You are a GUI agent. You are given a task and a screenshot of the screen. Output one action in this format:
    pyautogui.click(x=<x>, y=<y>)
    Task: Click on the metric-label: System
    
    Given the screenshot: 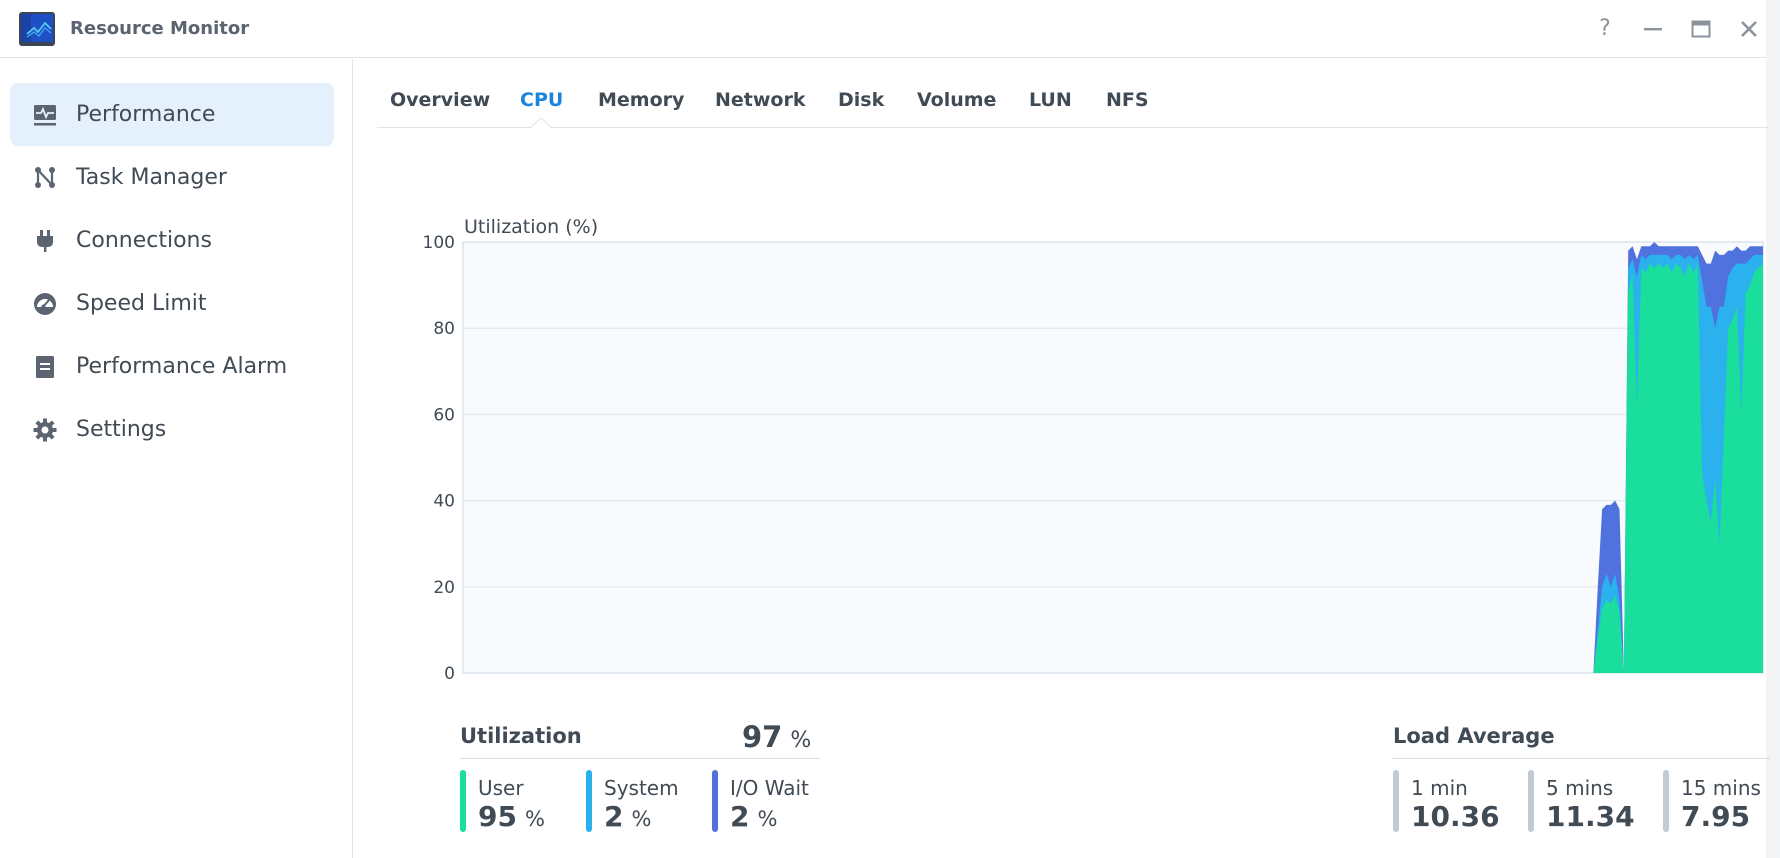 What is the action you would take?
    pyautogui.click(x=641, y=788)
    